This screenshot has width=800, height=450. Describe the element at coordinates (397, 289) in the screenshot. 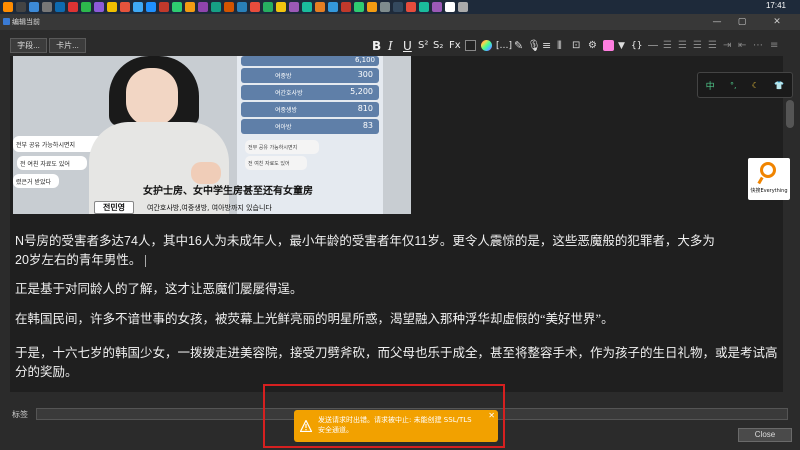

I see `paragraph-2: 正是基于对同龄人的了解，这才让恶魔们屡屡得逞。` at that location.